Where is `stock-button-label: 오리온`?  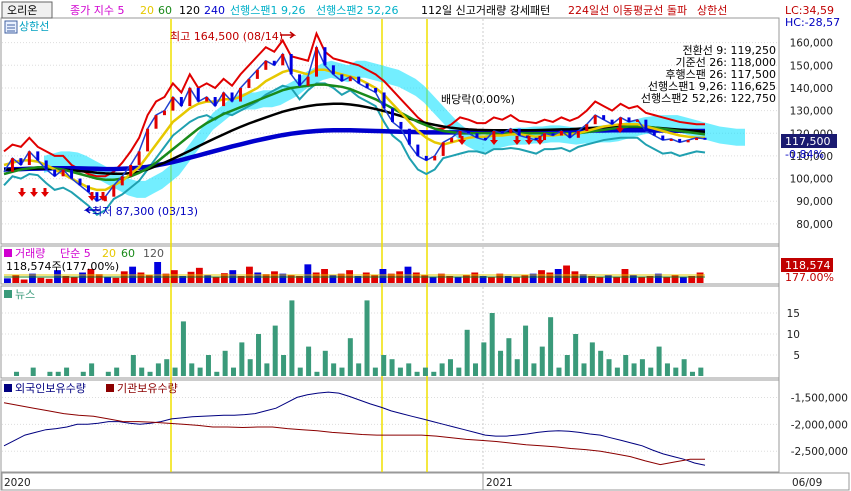
stock-button-label: 오리온 is located at coordinates (22, 10).